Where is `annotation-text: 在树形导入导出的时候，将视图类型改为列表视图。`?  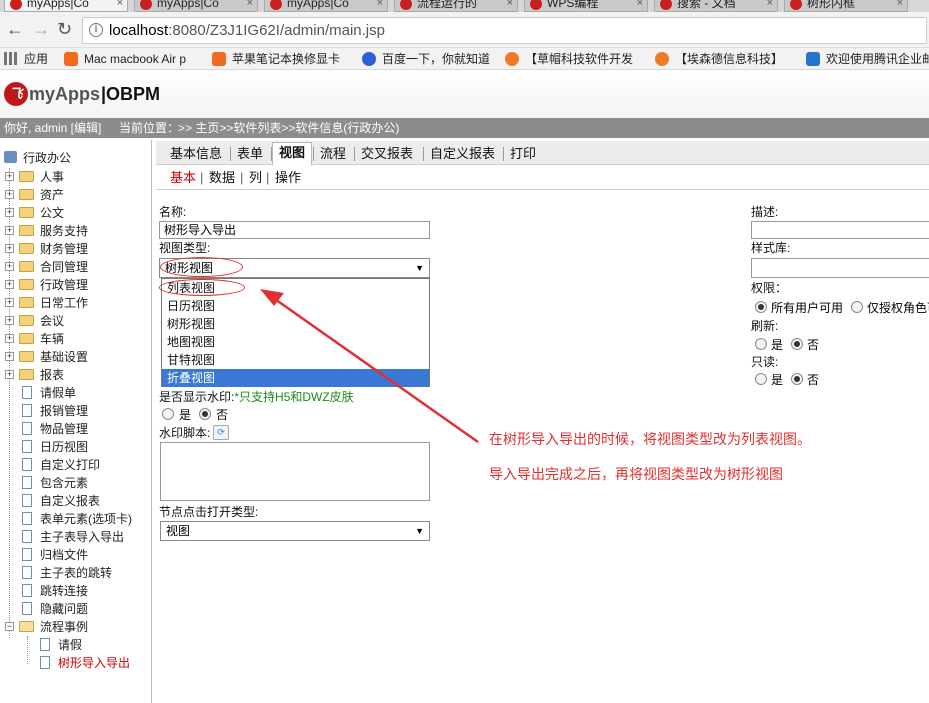 annotation-text: 在树形导入导出的时候，将视图类型改为列表视图。 is located at coordinates (650, 439).